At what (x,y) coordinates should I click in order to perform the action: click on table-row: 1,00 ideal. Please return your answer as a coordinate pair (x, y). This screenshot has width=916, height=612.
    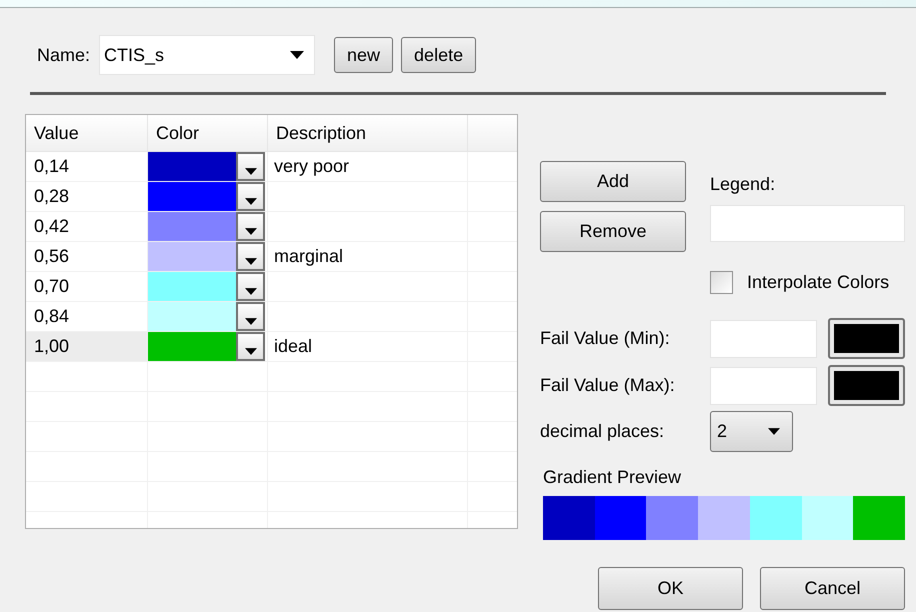
    Looking at the image, I should click on (271, 347).